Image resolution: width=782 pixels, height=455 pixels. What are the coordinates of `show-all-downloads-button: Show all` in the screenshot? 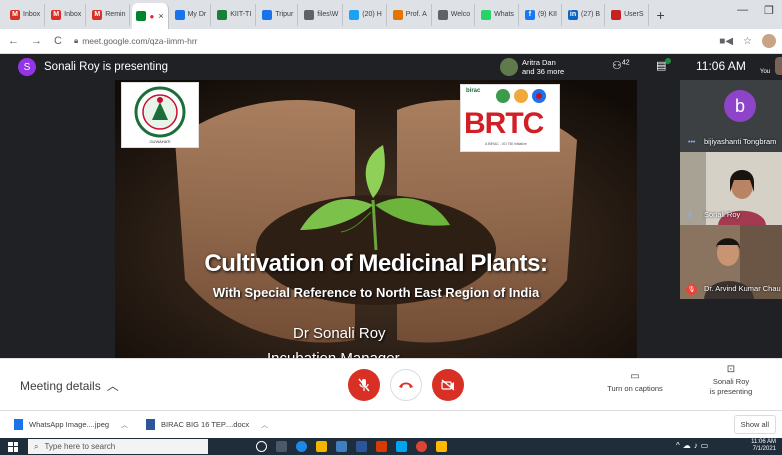 It's located at (754, 424).